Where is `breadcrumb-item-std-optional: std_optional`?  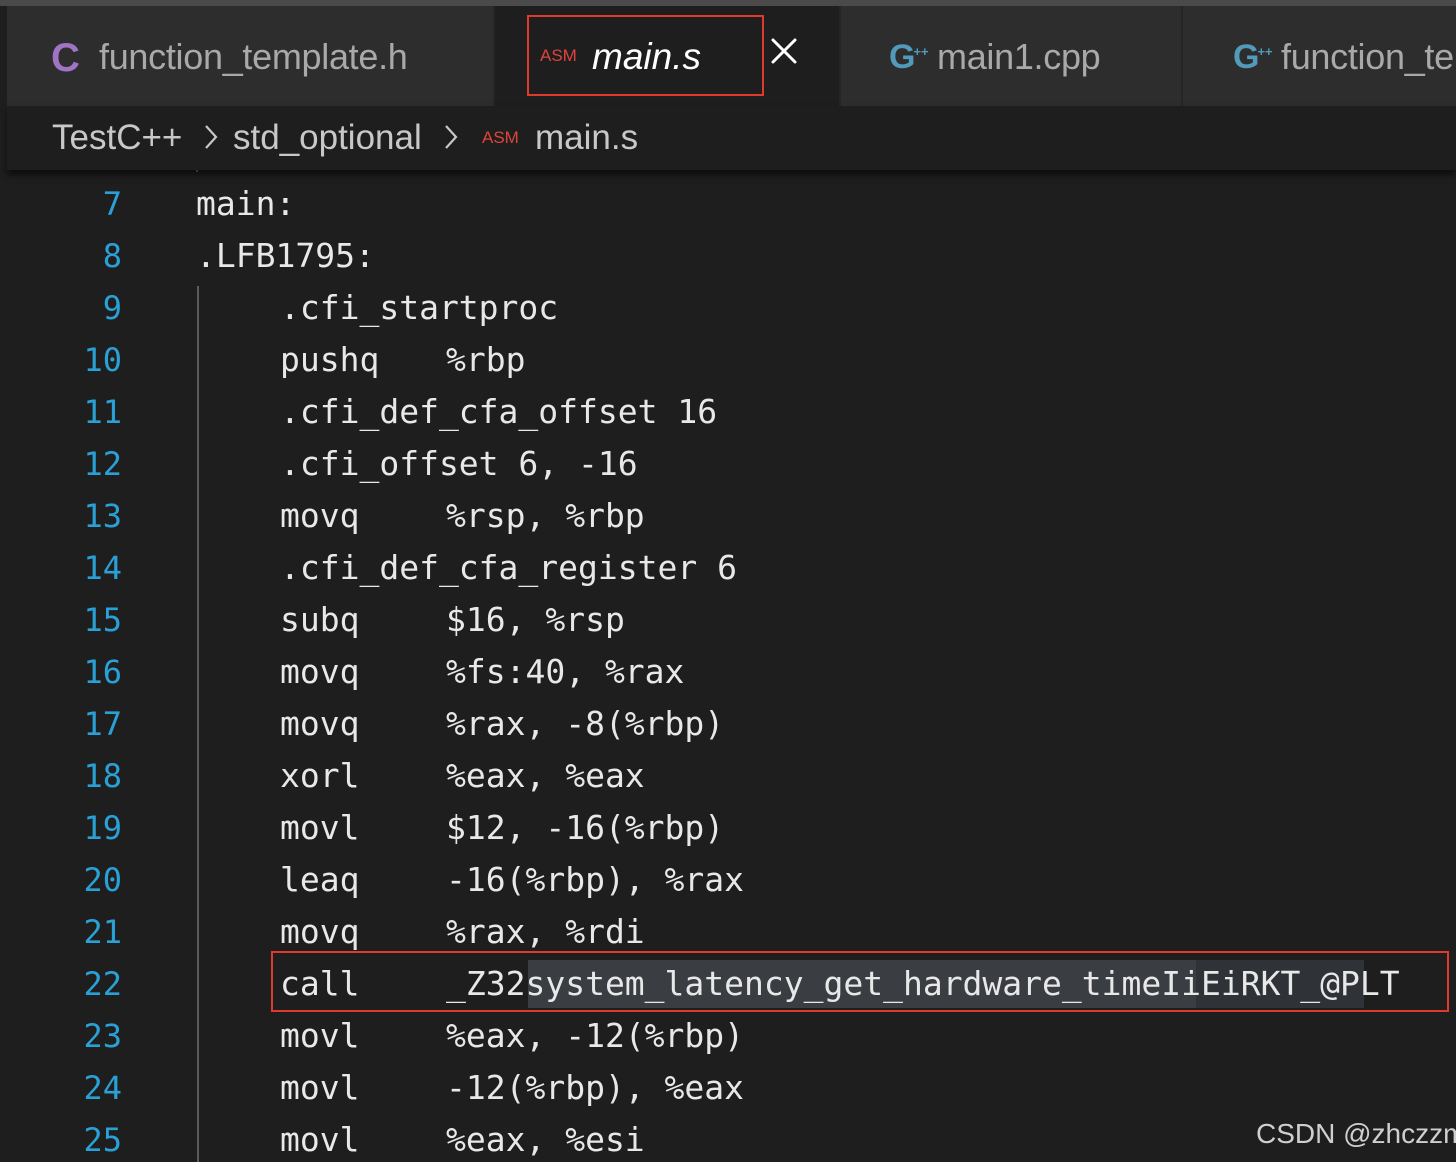
breadcrumb-item-std-optional: std_optional is located at coordinates (327, 138).